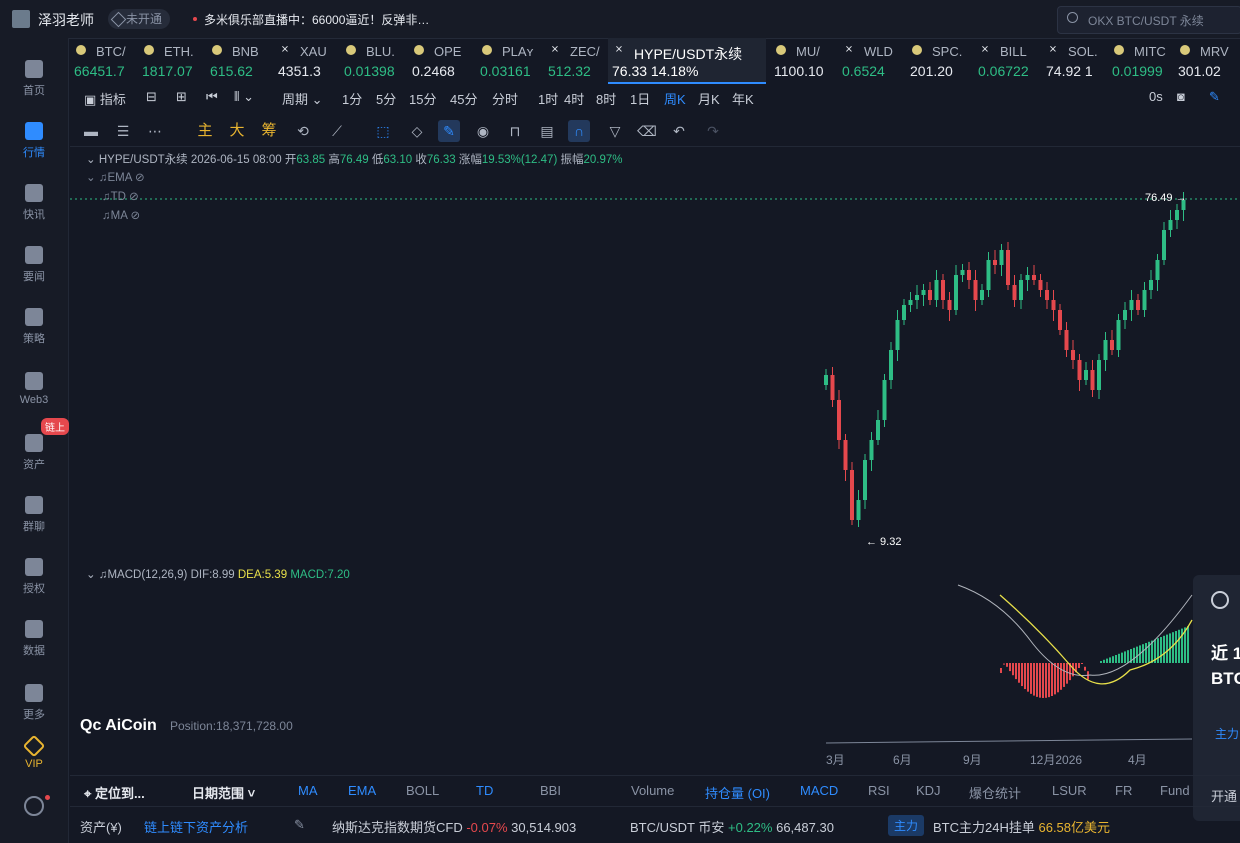 This screenshot has width=1240, height=843. I want to click on sub-indicator-tab: KDJ, so click(928, 790).